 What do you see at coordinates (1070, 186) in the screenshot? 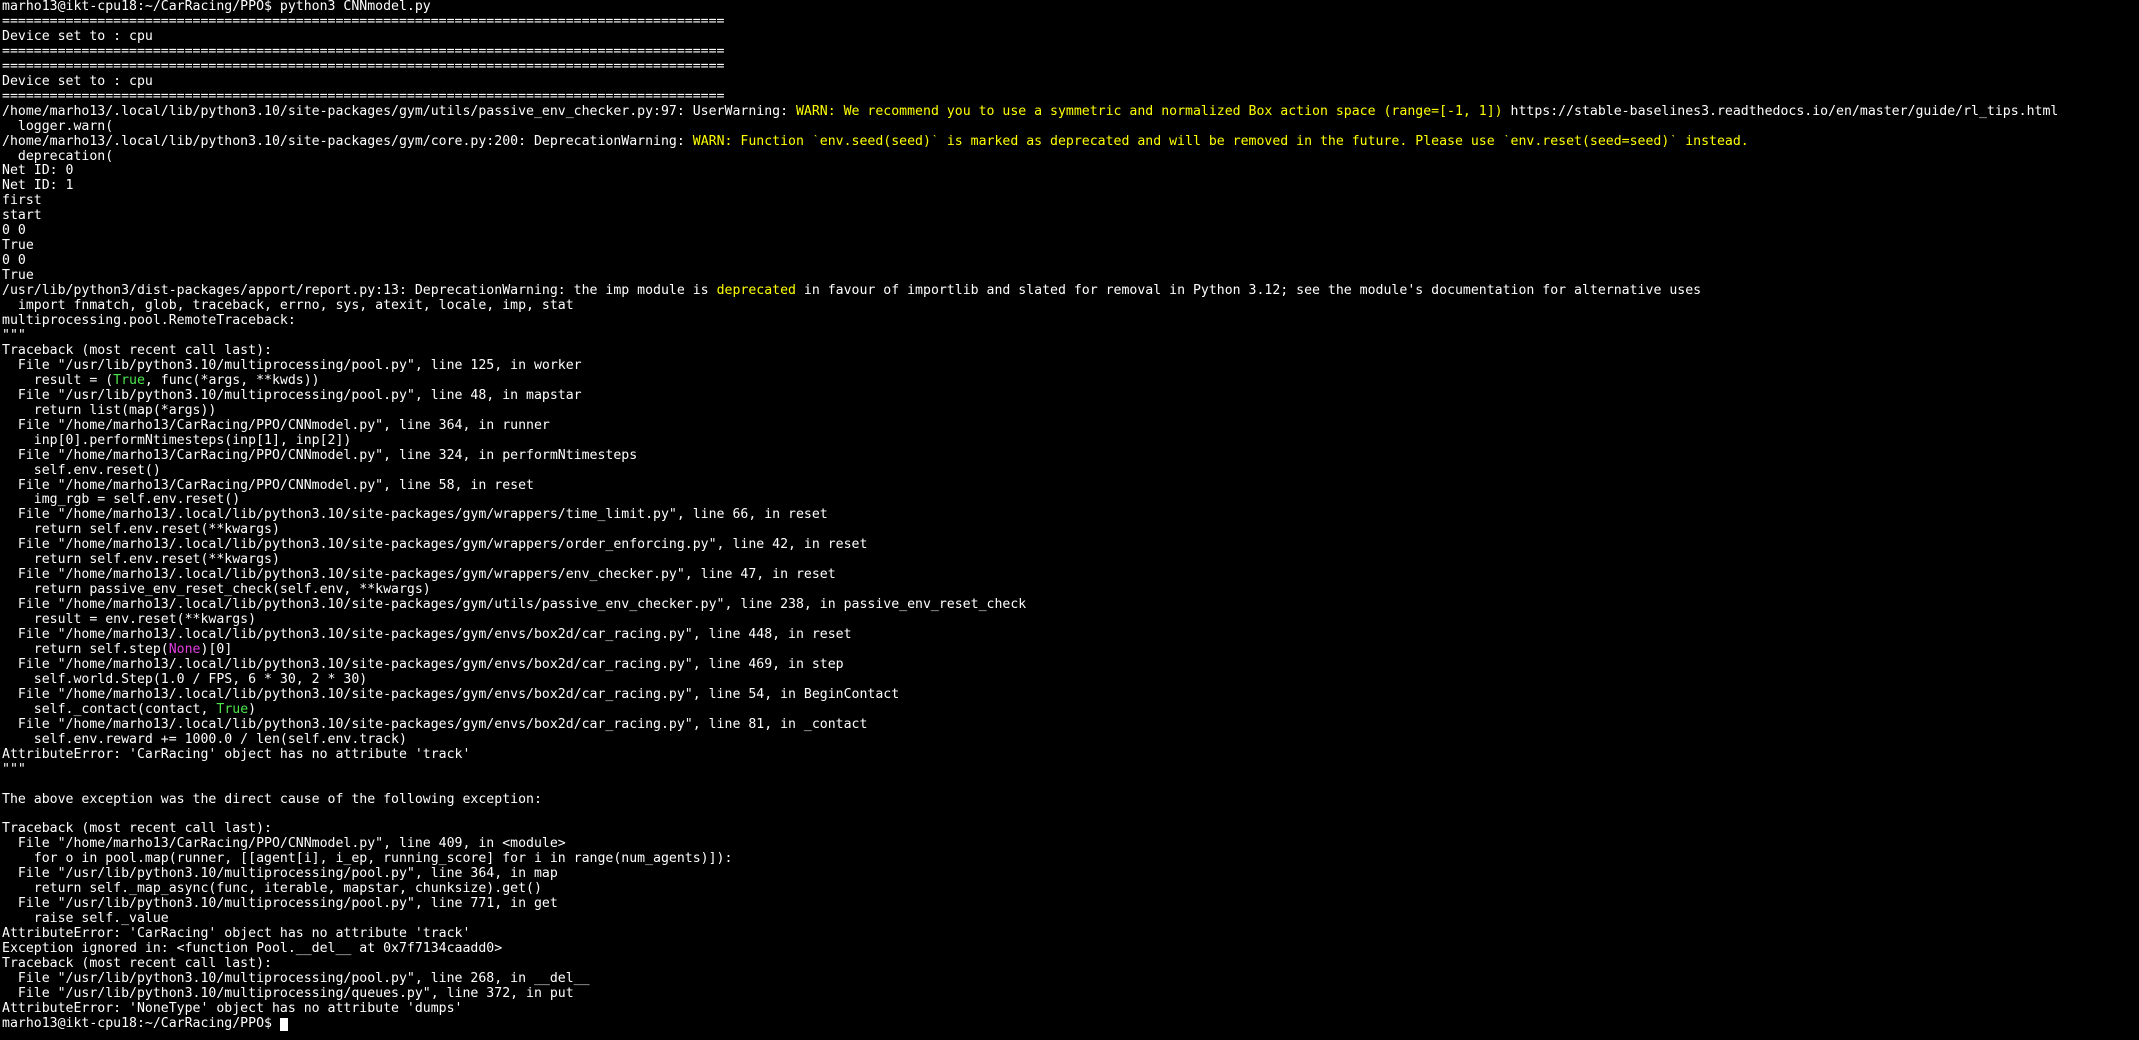
I see `output-line: Net ID: 1` at bounding box center [1070, 186].